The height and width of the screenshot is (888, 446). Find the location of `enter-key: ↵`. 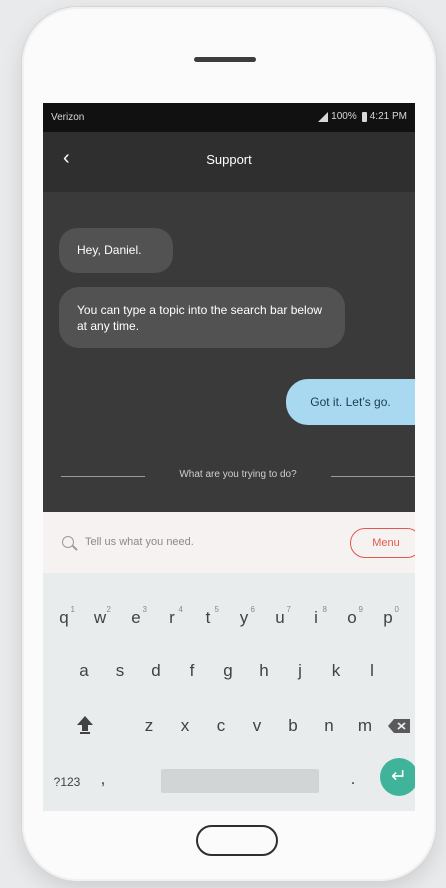

enter-key: ↵ is located at coordinates (397, 777).